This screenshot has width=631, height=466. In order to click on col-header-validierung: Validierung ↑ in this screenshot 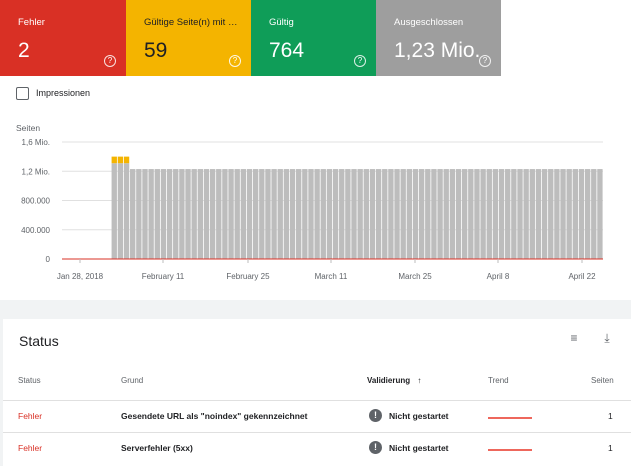, I will do `click(394, 380)`.